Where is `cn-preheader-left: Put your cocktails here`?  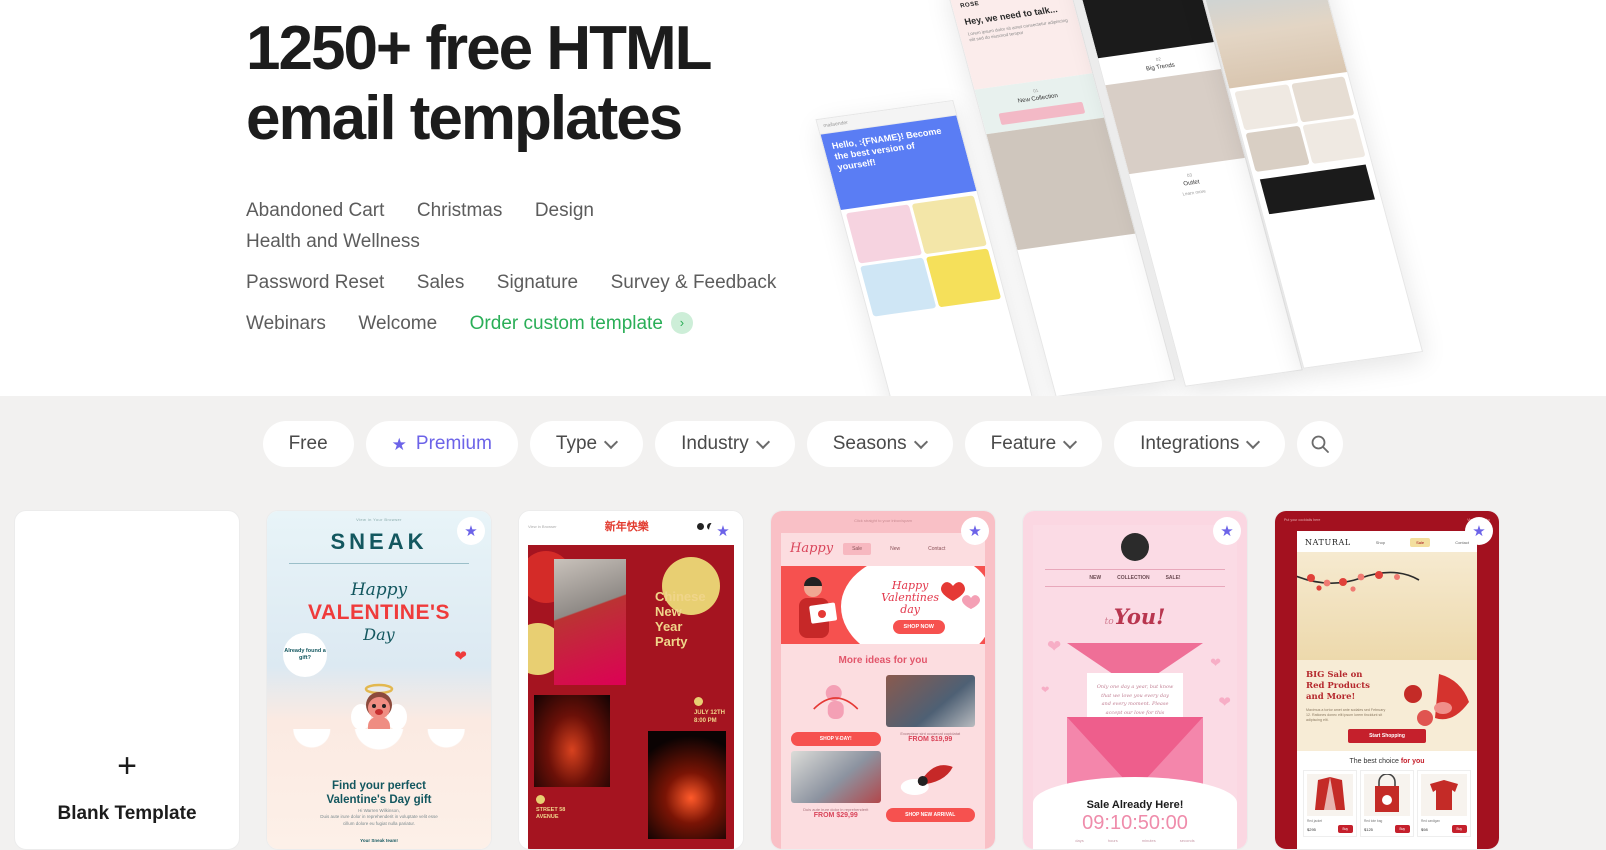
cn-preheader-left: Put your cocktails here is located at coordinates (1302, 520).